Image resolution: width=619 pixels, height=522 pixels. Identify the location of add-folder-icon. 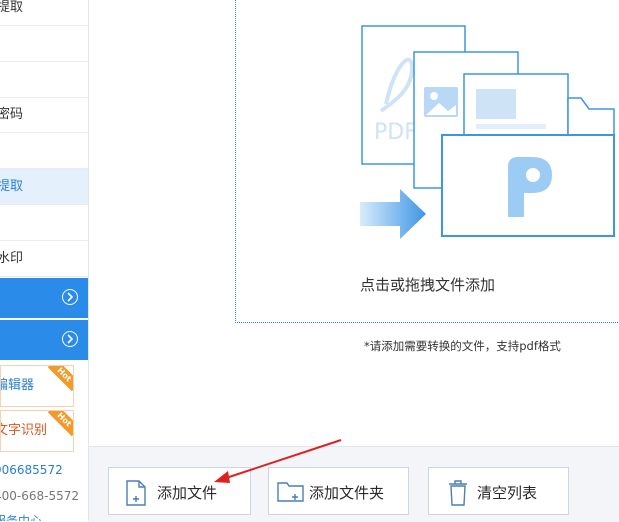
(290, 492).